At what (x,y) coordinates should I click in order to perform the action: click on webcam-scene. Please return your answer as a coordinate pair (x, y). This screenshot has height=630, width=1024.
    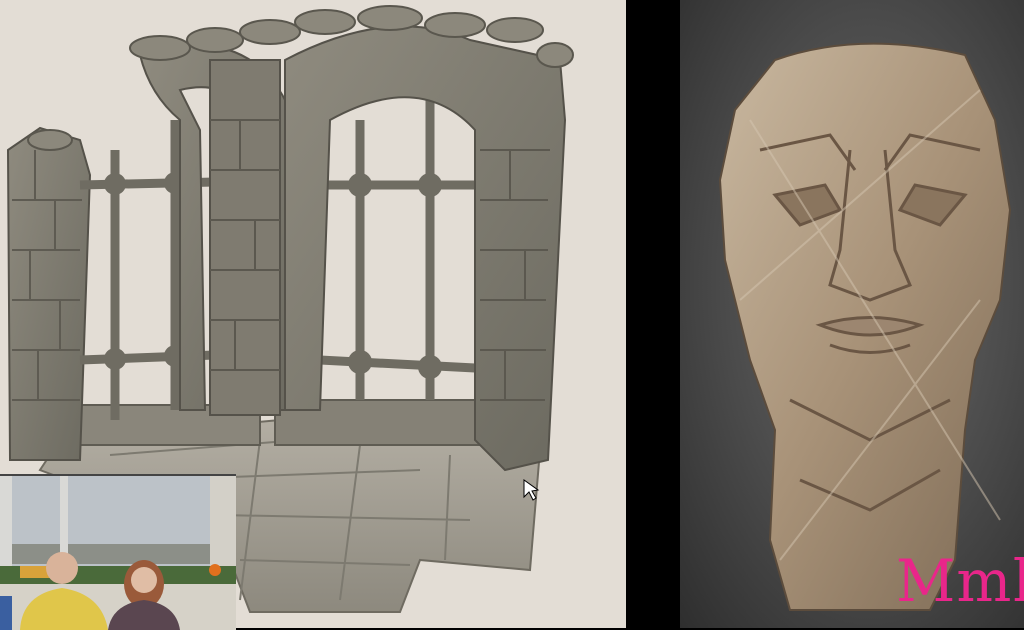
    Looking at the image, I should click on (118, 553).